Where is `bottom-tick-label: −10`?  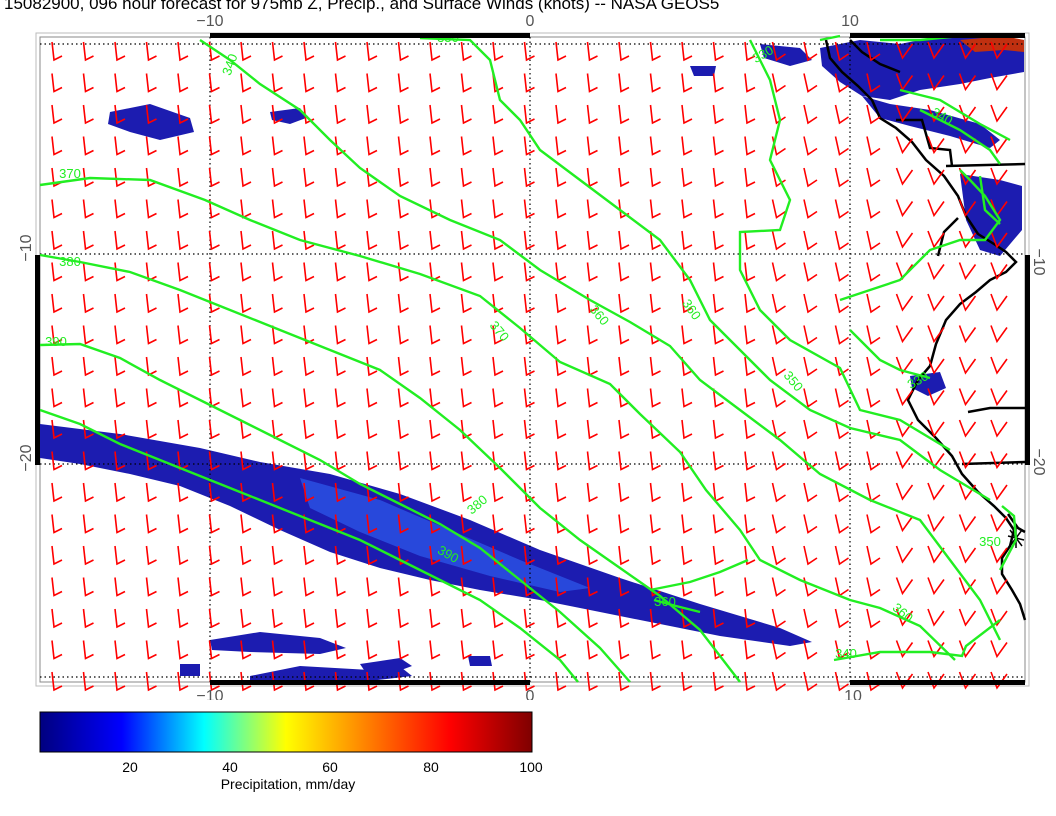
bottom-tick-label: −10 is located at coordinates (209, 694).